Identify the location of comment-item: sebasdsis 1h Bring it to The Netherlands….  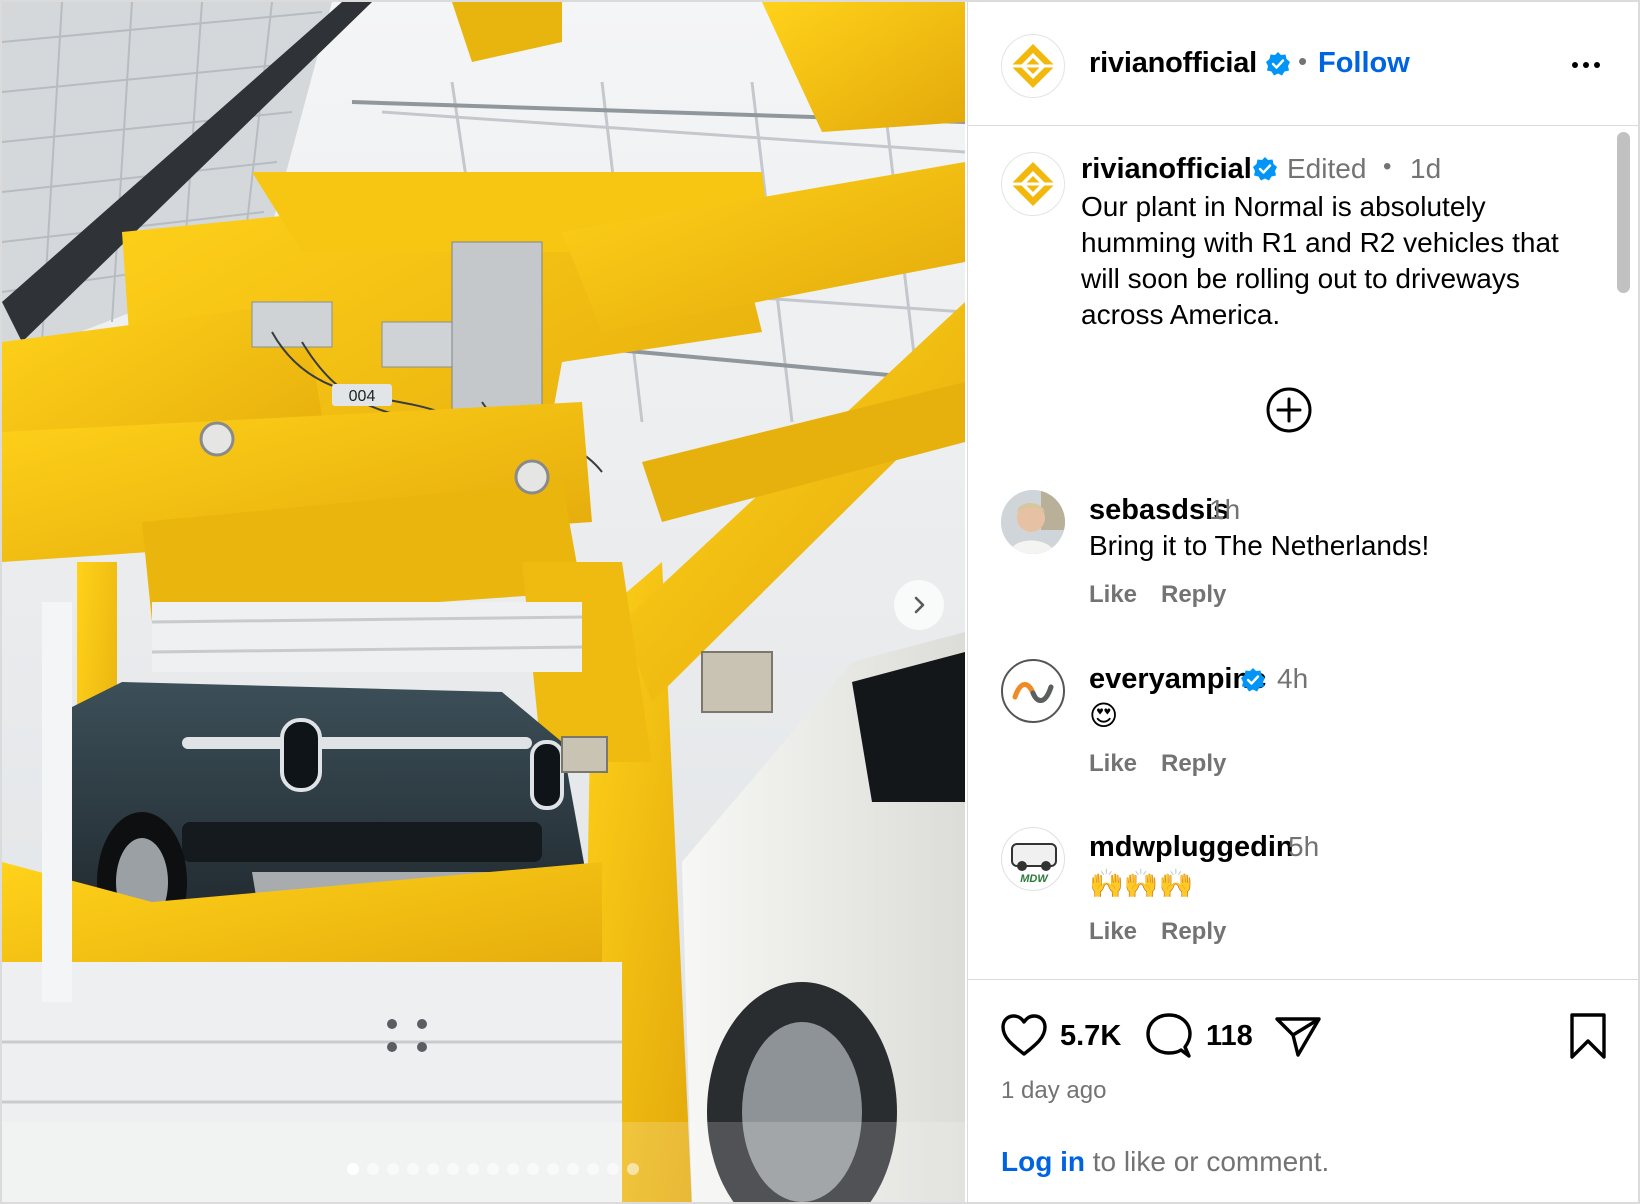
(1288, 570).